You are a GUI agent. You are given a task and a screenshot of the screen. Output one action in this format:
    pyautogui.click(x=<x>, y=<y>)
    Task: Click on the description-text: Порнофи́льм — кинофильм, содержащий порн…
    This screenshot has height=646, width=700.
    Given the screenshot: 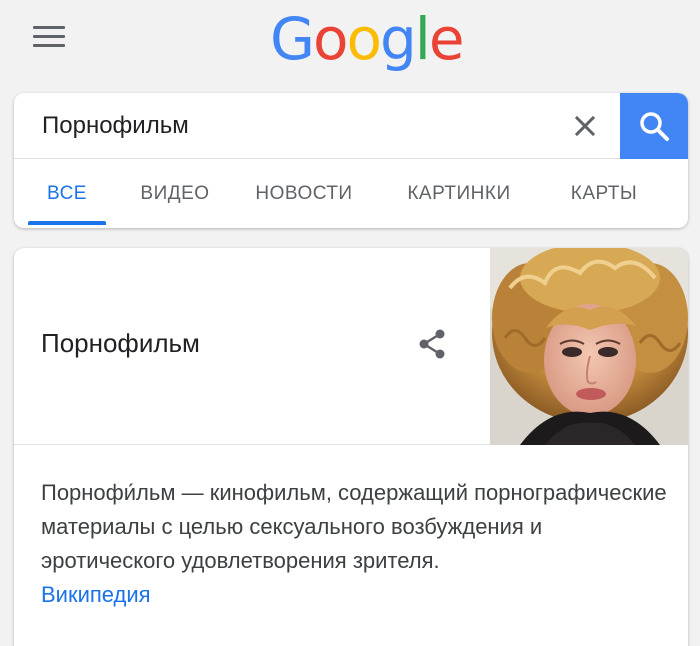 What is the action you would take?
    pyautogui.click(x=354, y=526)
    